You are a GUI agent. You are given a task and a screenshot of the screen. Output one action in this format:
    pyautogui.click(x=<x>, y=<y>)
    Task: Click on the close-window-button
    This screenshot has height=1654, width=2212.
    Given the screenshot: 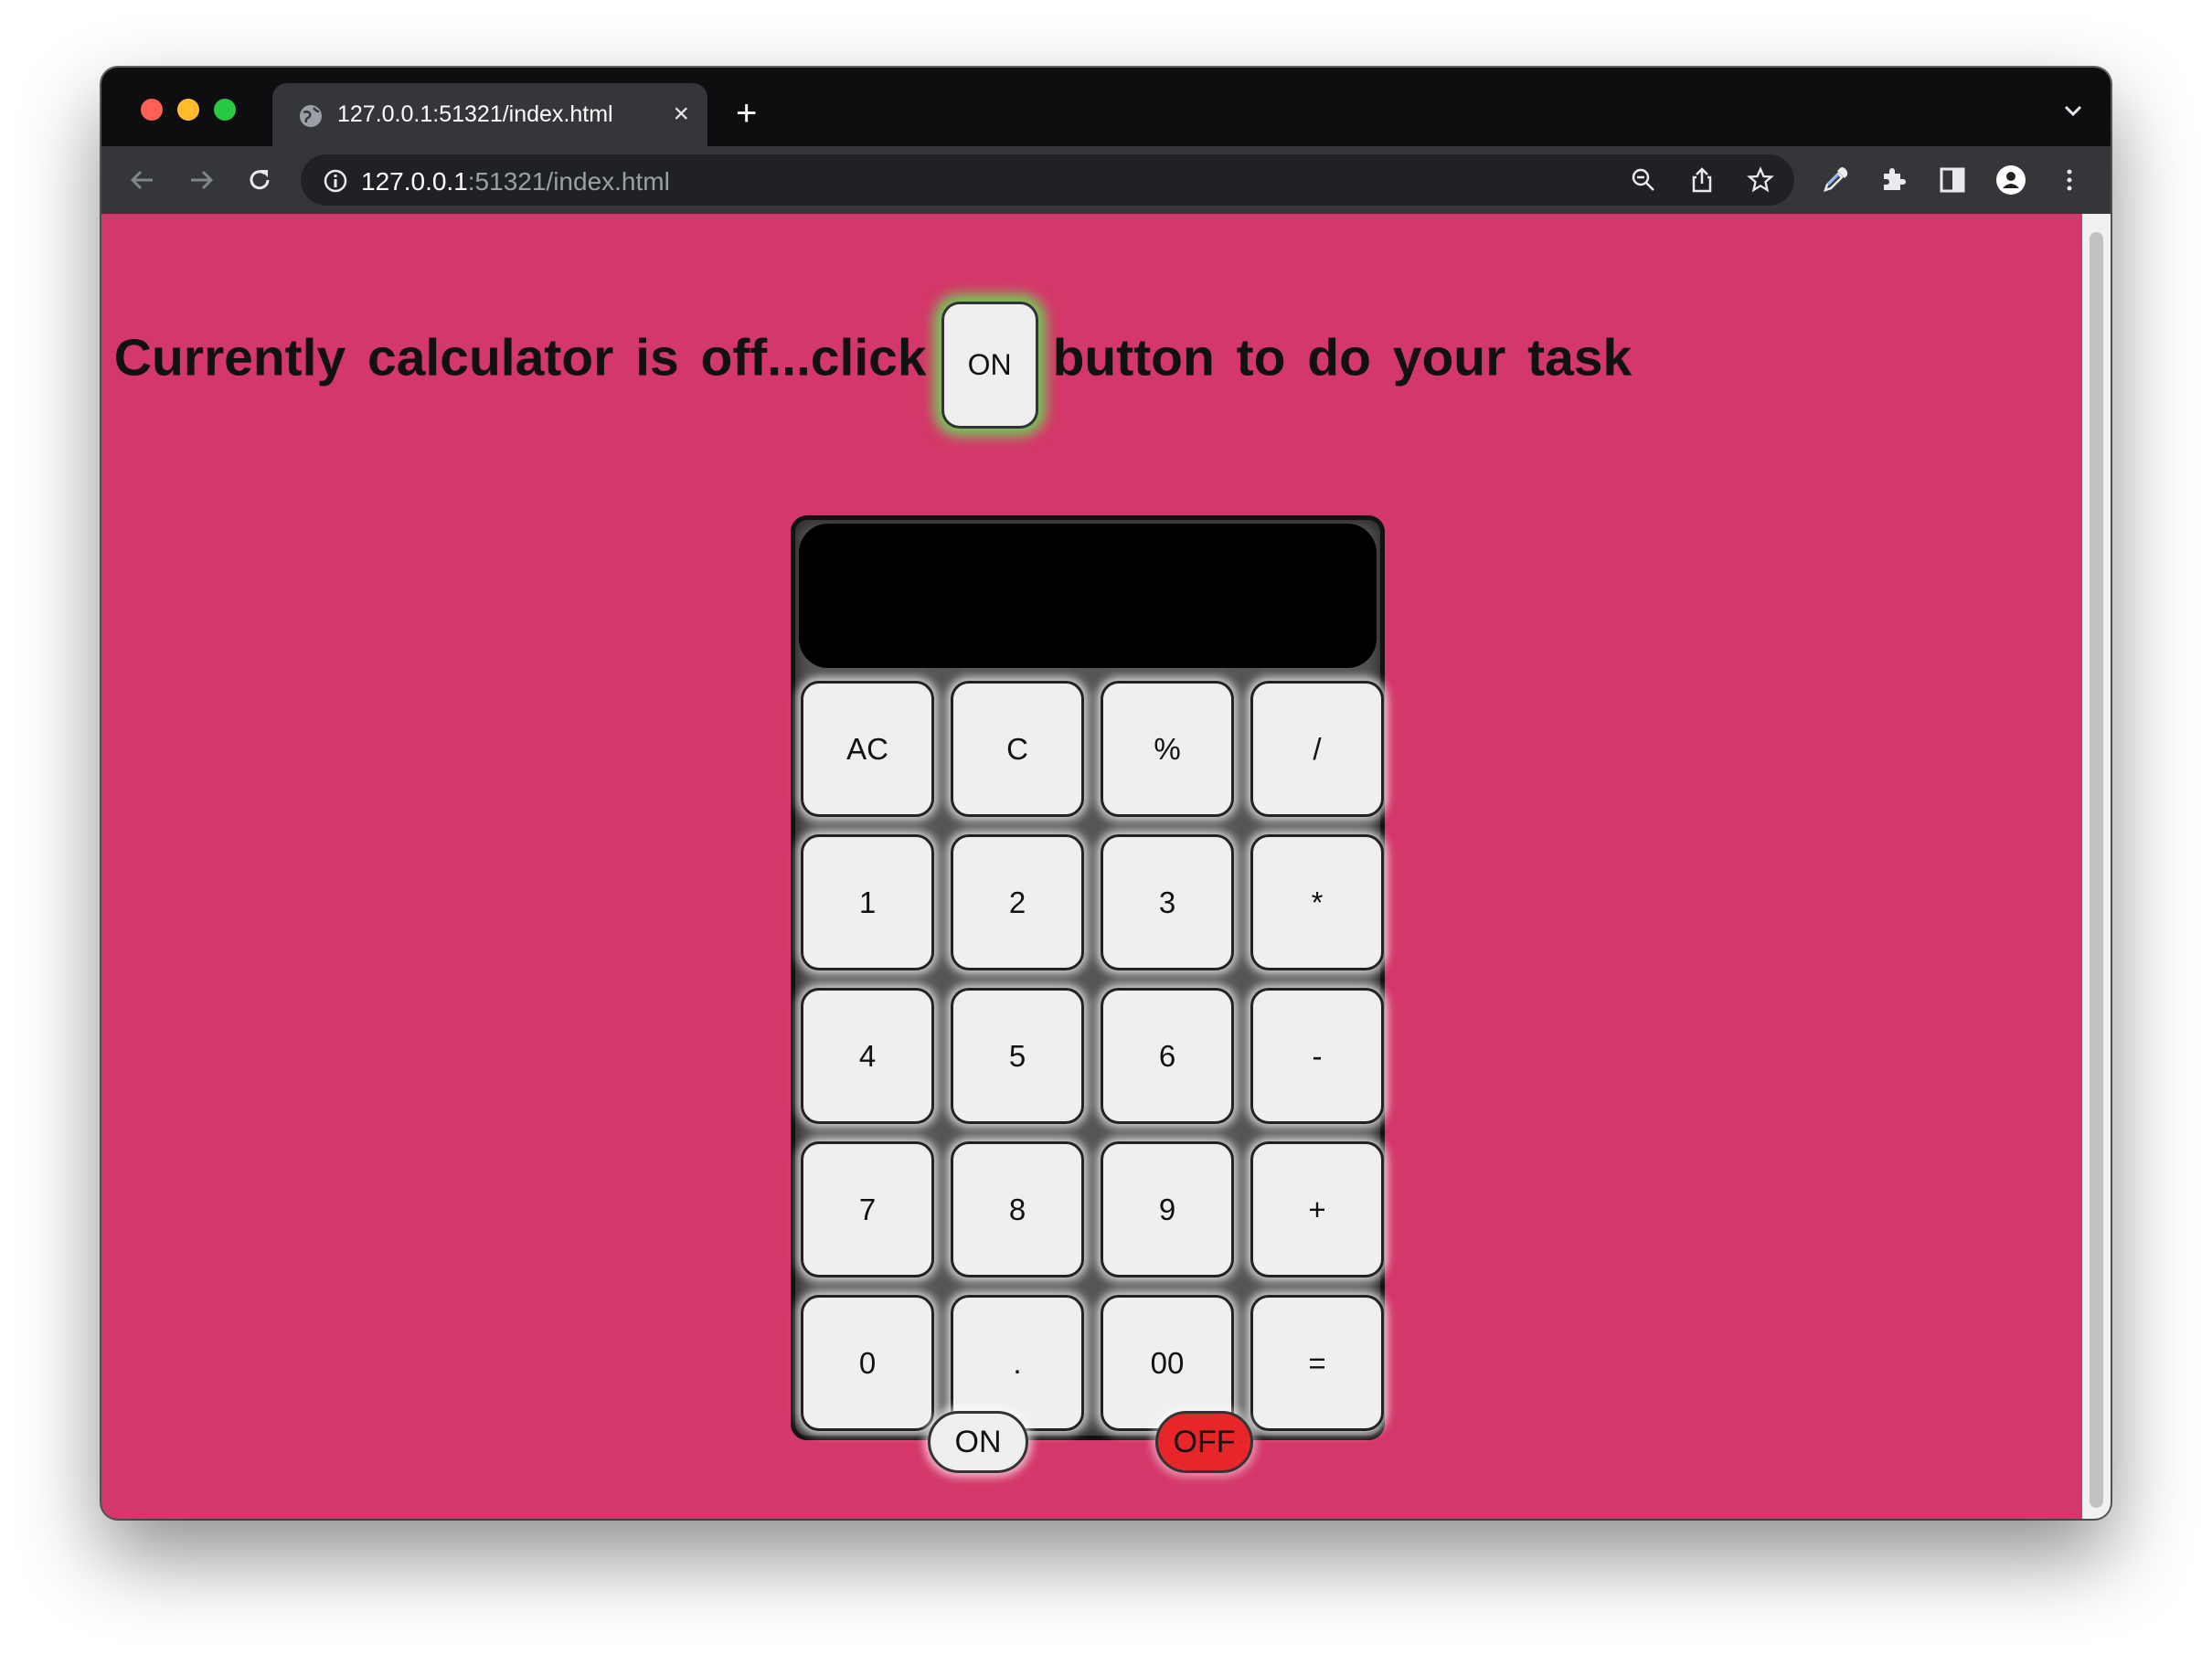 What is the action you would take?
    pyautogui.click(x=152, y=110)
    